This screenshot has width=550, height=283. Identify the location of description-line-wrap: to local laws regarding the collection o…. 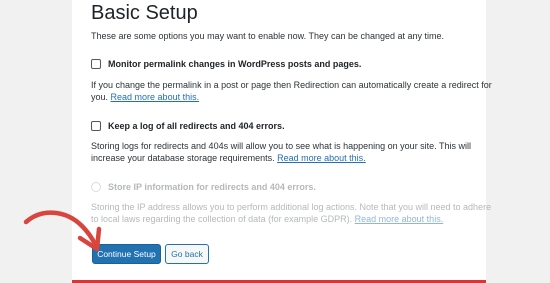
(281, 219).